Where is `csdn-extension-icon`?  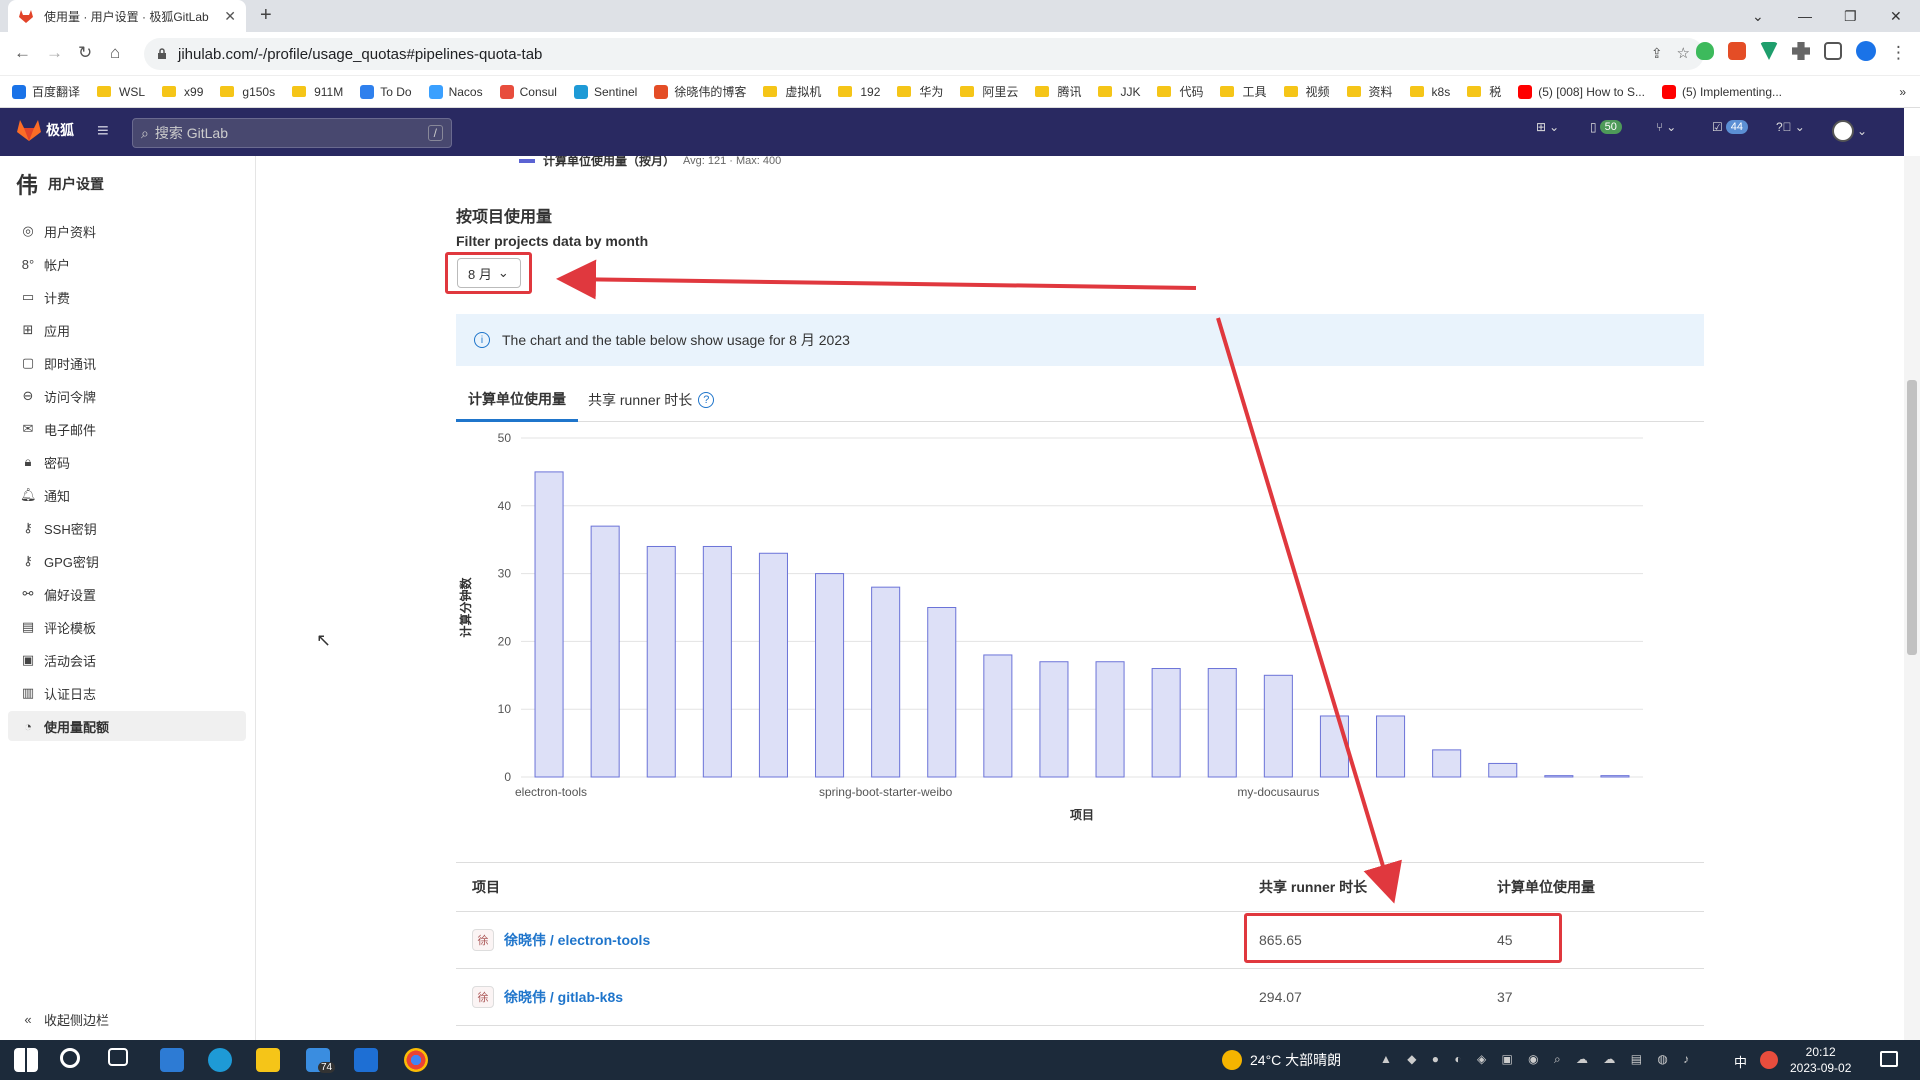
csdn-extension-icon is located at coordinates (1737, 51).